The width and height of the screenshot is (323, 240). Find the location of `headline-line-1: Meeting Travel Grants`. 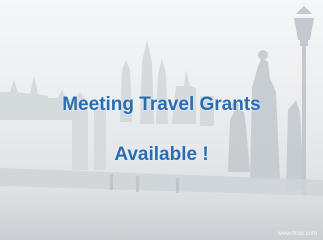

headline-line-1: Meeting Travel Grants is located at coordinates (161, 104).